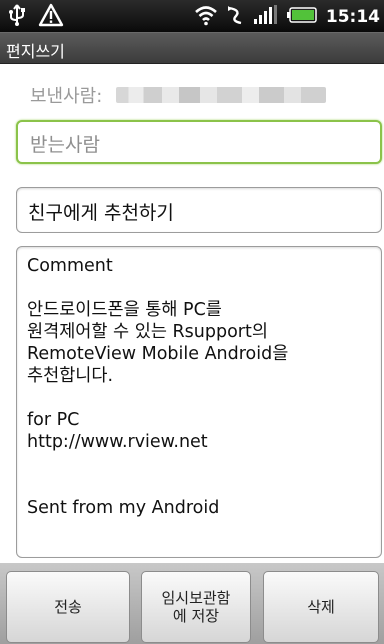  Describe the element at coordinates (17, 17) in the screenshot. I see `usb-icon` at that location.